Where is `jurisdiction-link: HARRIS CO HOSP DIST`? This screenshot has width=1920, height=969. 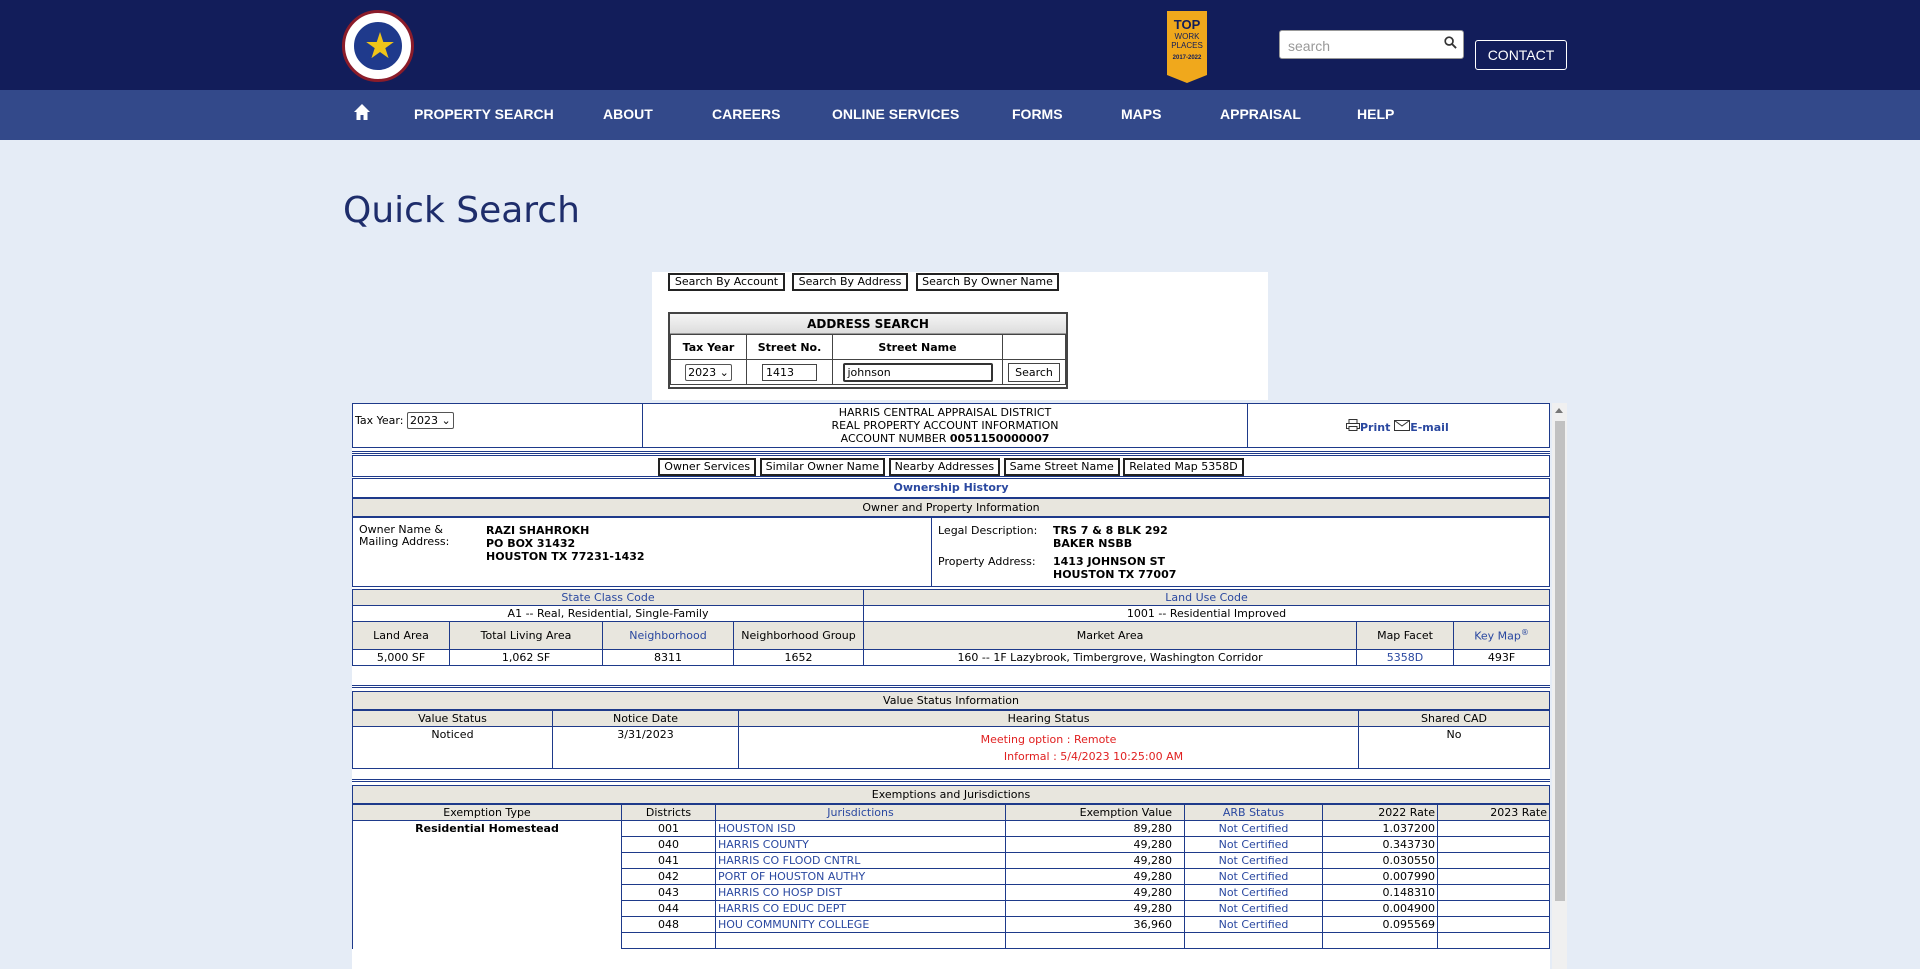 jurisdiction-link: HARRIS CO HOSP DIST is located at coordinates (860, 892).